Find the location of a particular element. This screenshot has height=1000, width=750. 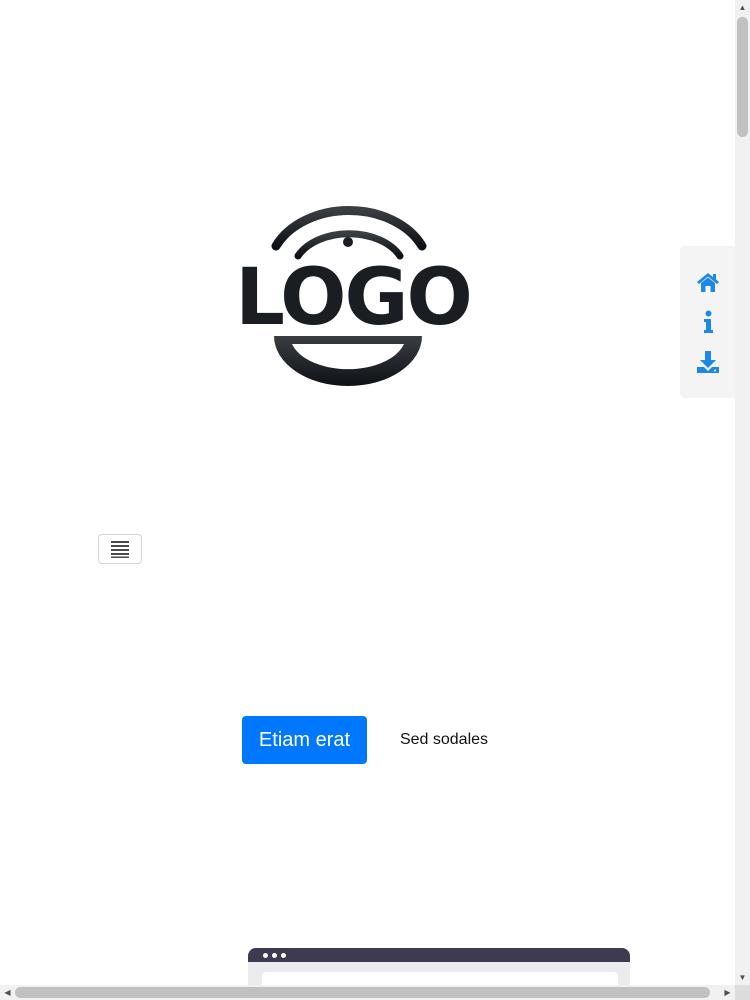

brand-logo: LOGO is located at coordinates (353, 291).